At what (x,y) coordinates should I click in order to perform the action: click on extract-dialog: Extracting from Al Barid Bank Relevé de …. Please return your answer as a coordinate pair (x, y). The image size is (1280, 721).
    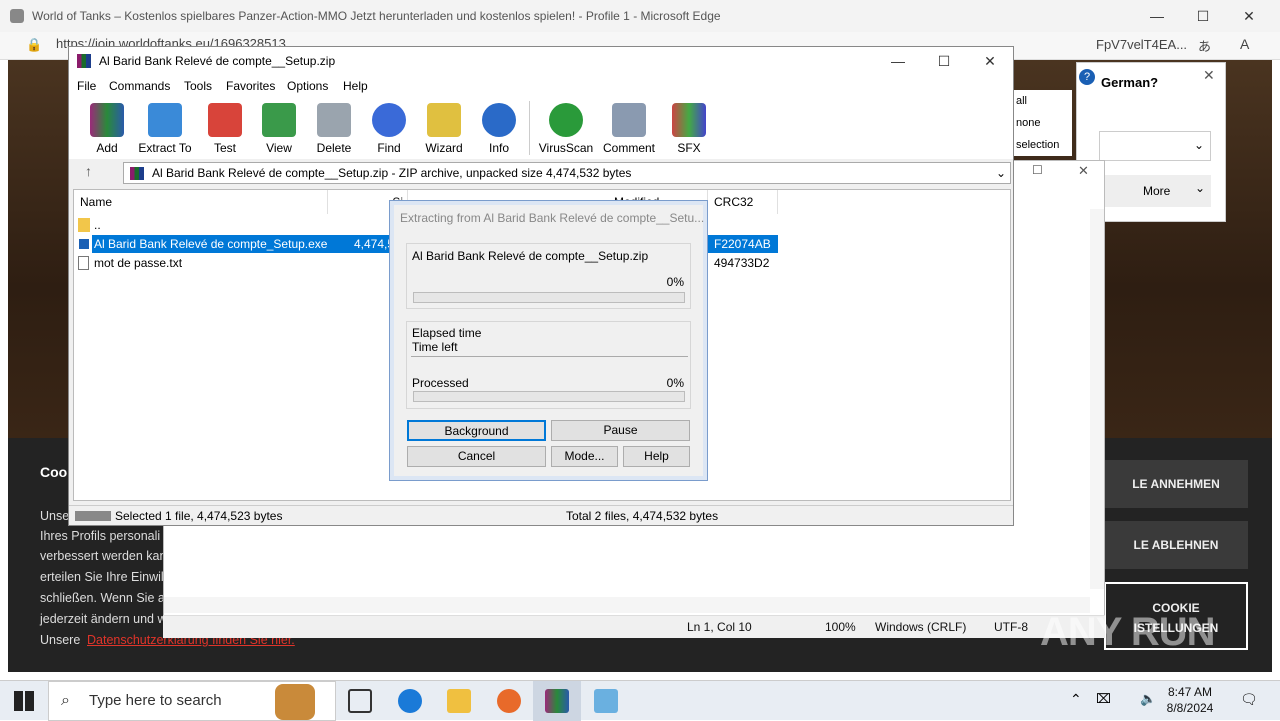
    Looking at the image, I should click on (548, 340).